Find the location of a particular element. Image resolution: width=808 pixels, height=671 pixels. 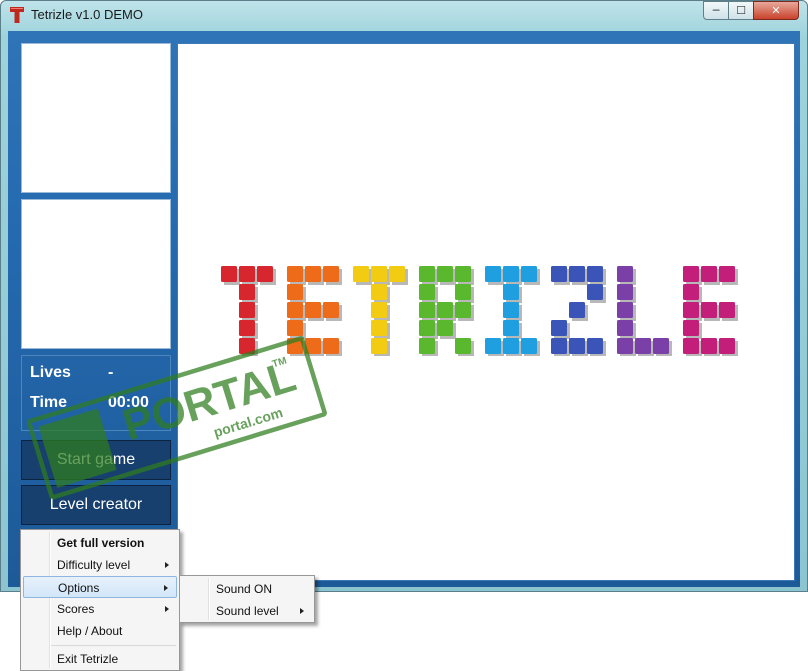

maximize-button: ☐ is located at coordinates (741, 10).